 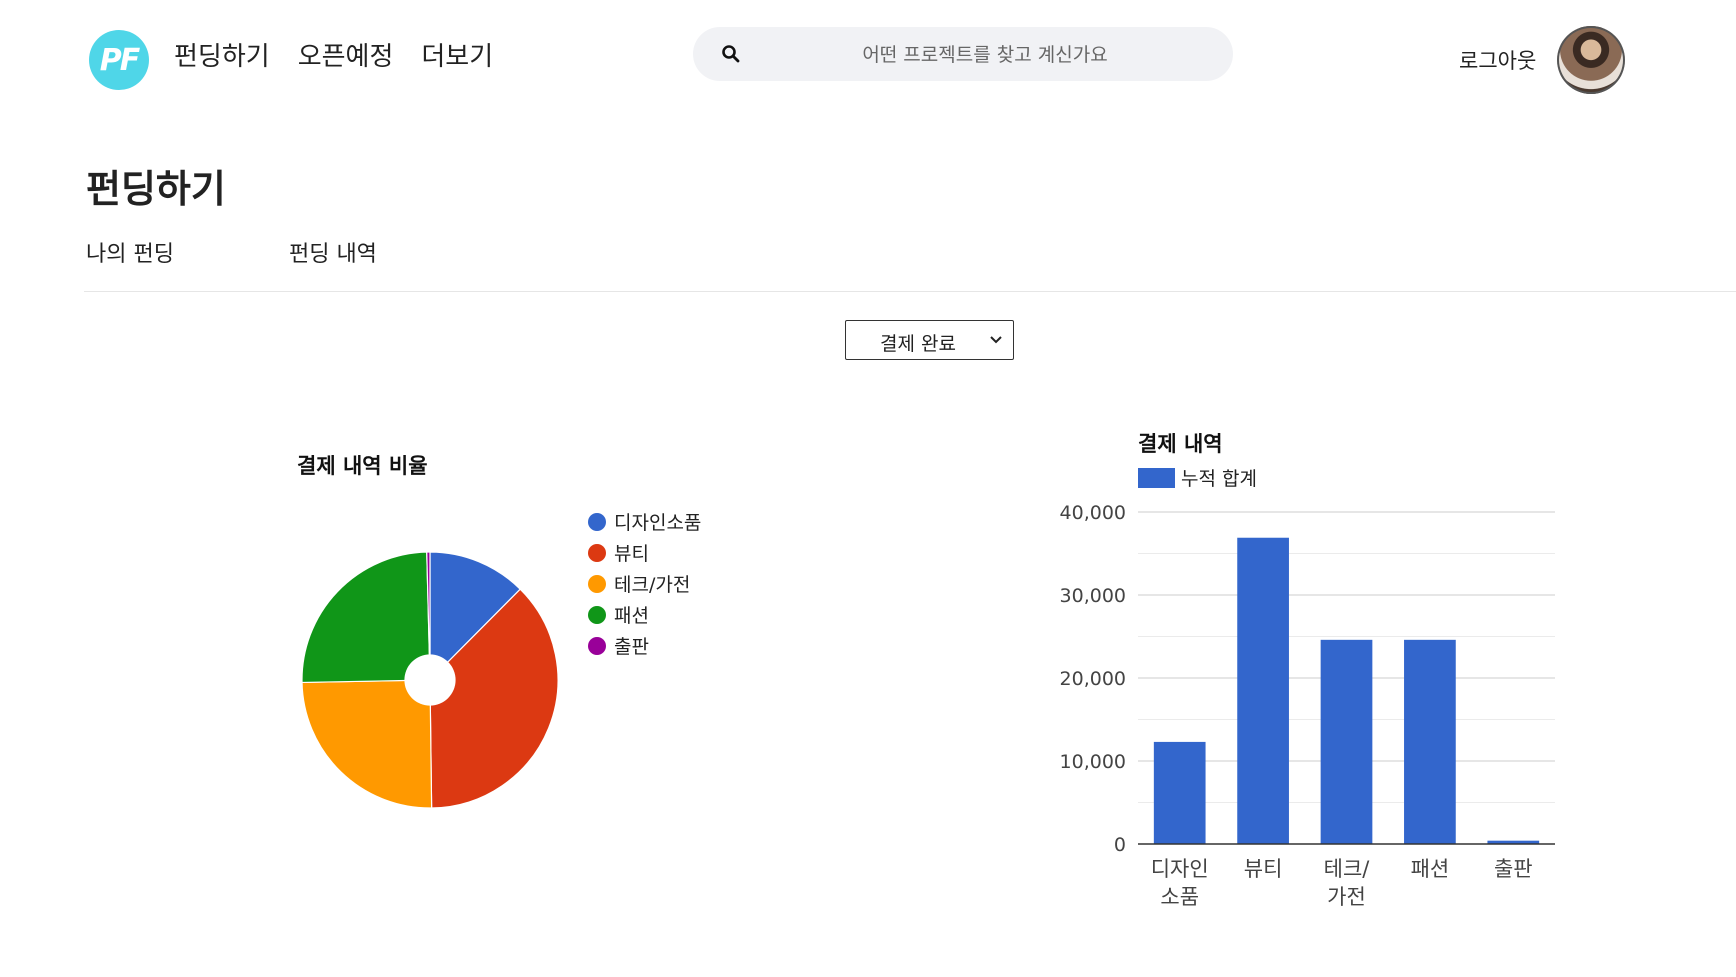 I want to click on page-title: 펀딩하기, so click(x=156, y=189).